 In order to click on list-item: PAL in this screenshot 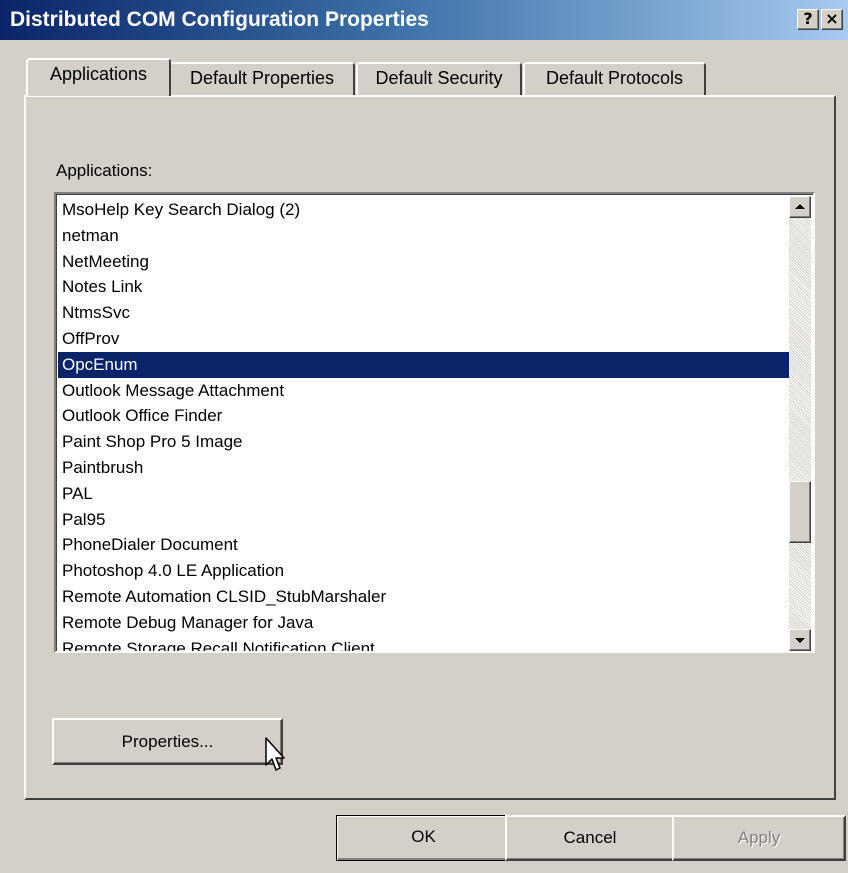, I will do `click(423, 494)`.